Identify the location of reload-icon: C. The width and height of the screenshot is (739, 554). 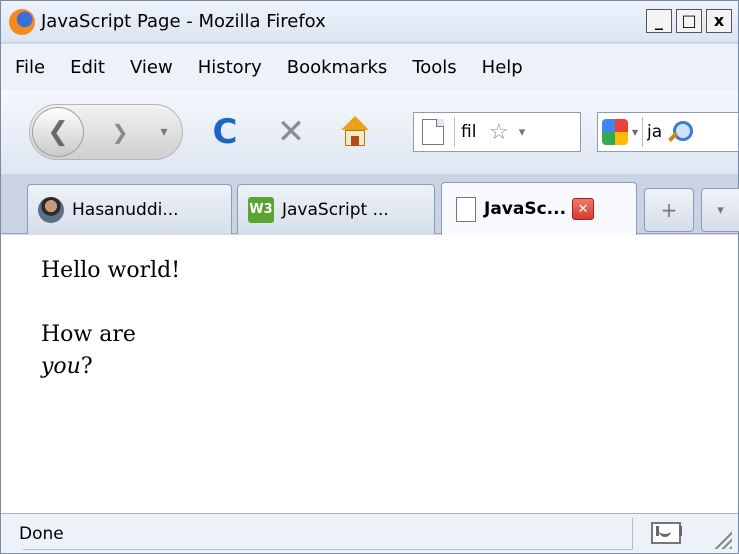
(225, 132).